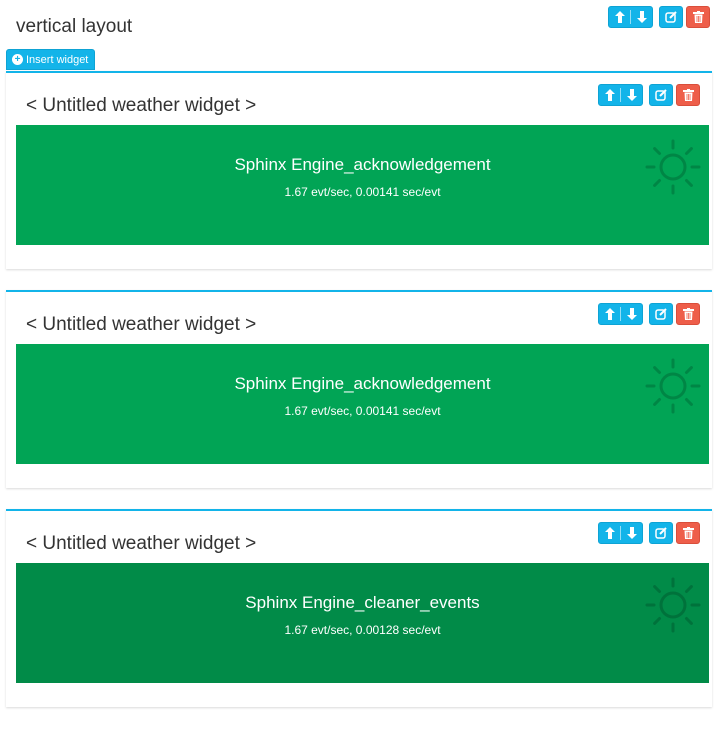 Image resolution: width=714 pixels, height=738 pixels. What do you see at coordinates (362, 630) in the screenshot?
I see `weather-metric-stats: 1.67 evt/sec, 0.00128 sec/evt` at bounding box center [362, 630].